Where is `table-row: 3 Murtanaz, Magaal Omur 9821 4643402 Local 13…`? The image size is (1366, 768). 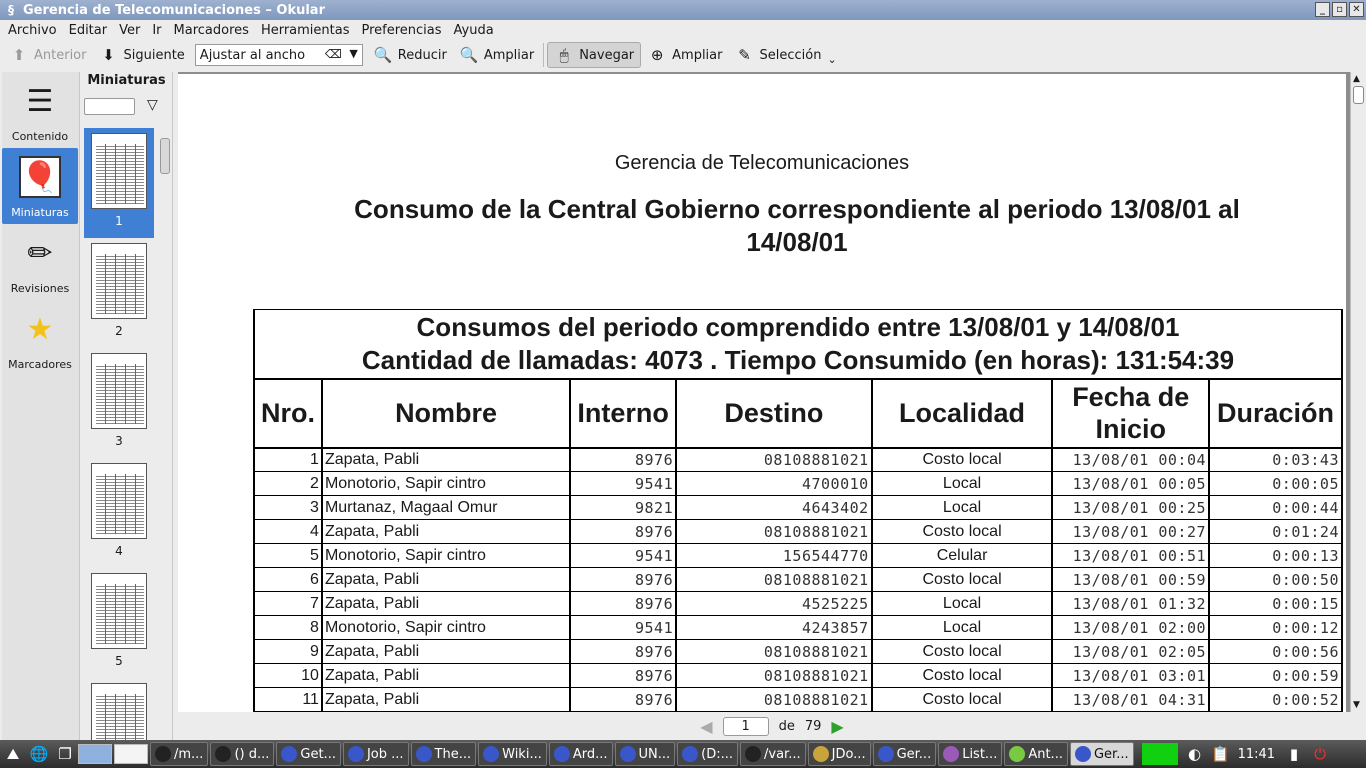 table-row: 3 Murtanaz, Magaal Omur 9821 4643402 Local 13… is located at coordinates (798, 507).